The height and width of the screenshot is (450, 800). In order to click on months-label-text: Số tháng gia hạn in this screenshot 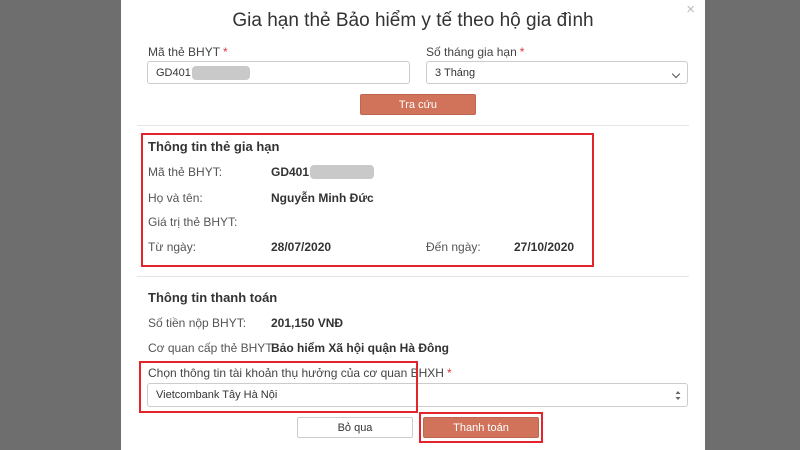, I will do `click(471, 52)`.